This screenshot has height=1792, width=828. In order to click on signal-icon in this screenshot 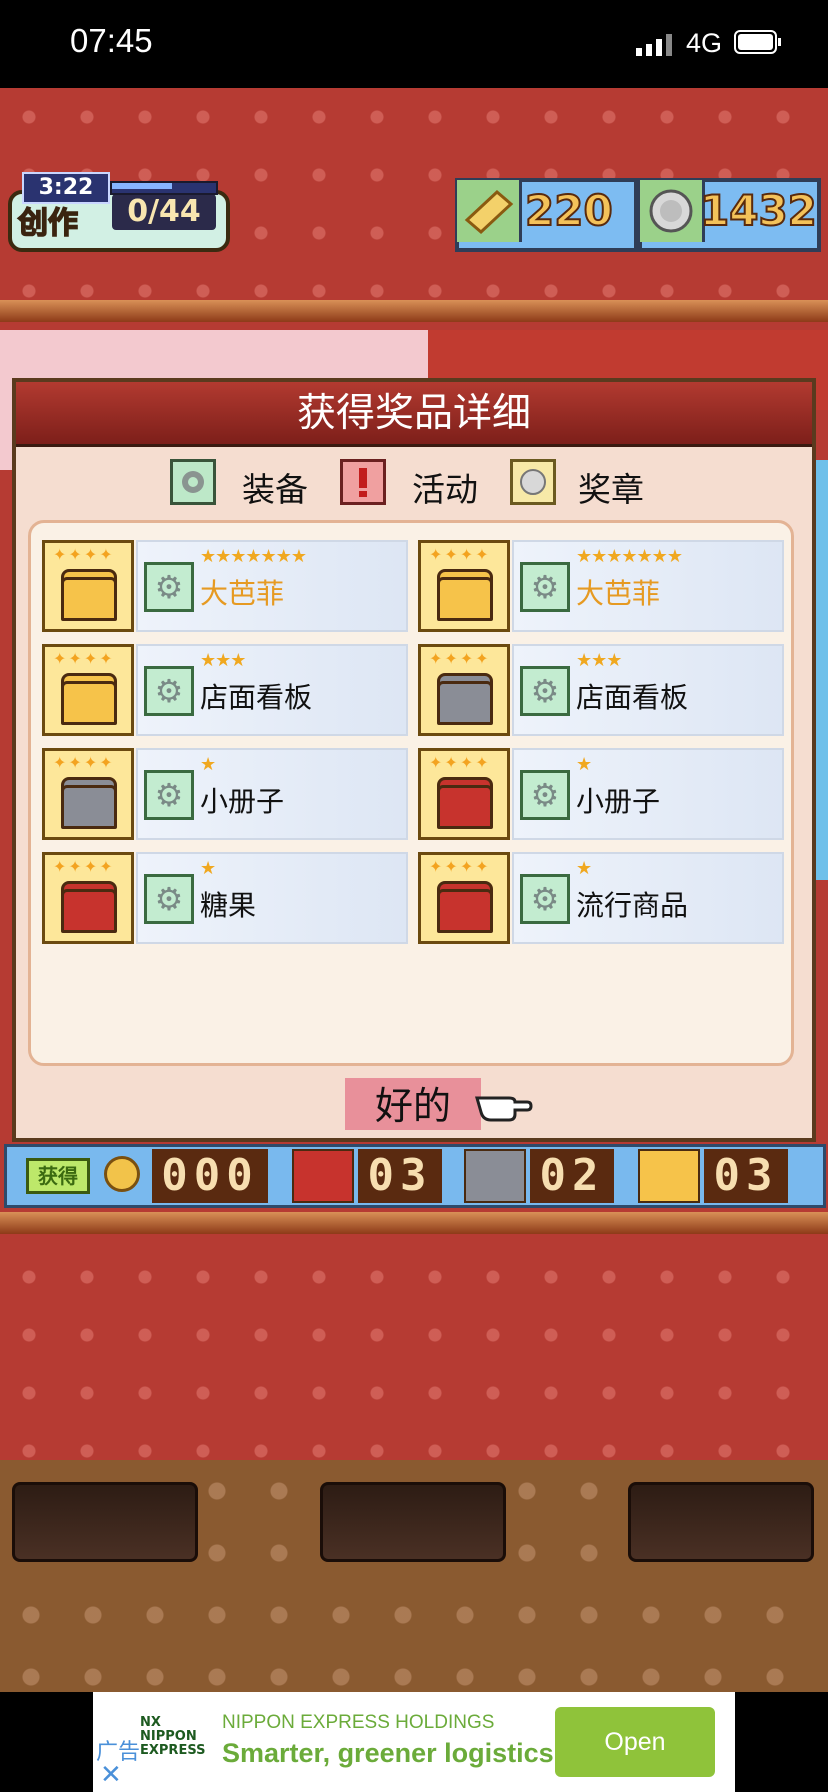, I will do `click(654, 45)`.